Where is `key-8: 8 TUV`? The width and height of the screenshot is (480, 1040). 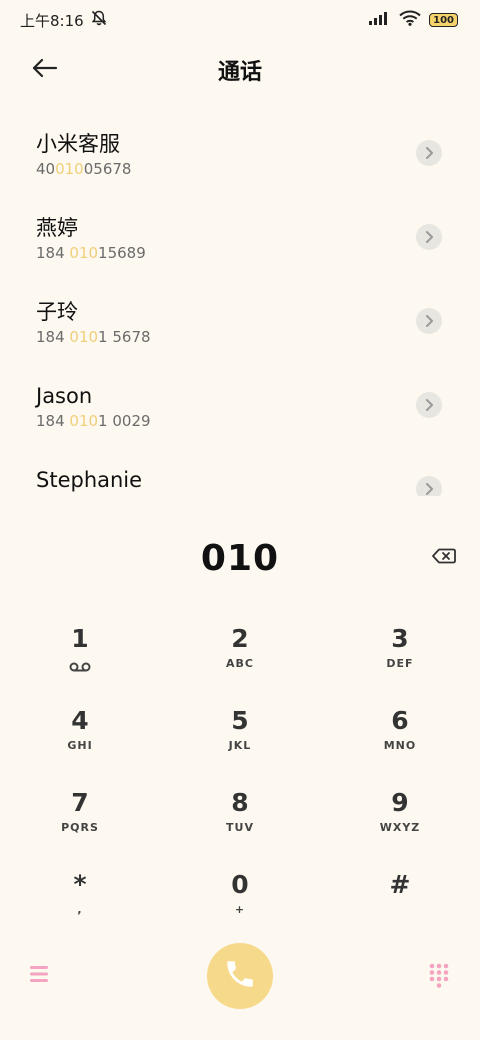 key-8: 8 TUV is located at coordinates (240, 823).